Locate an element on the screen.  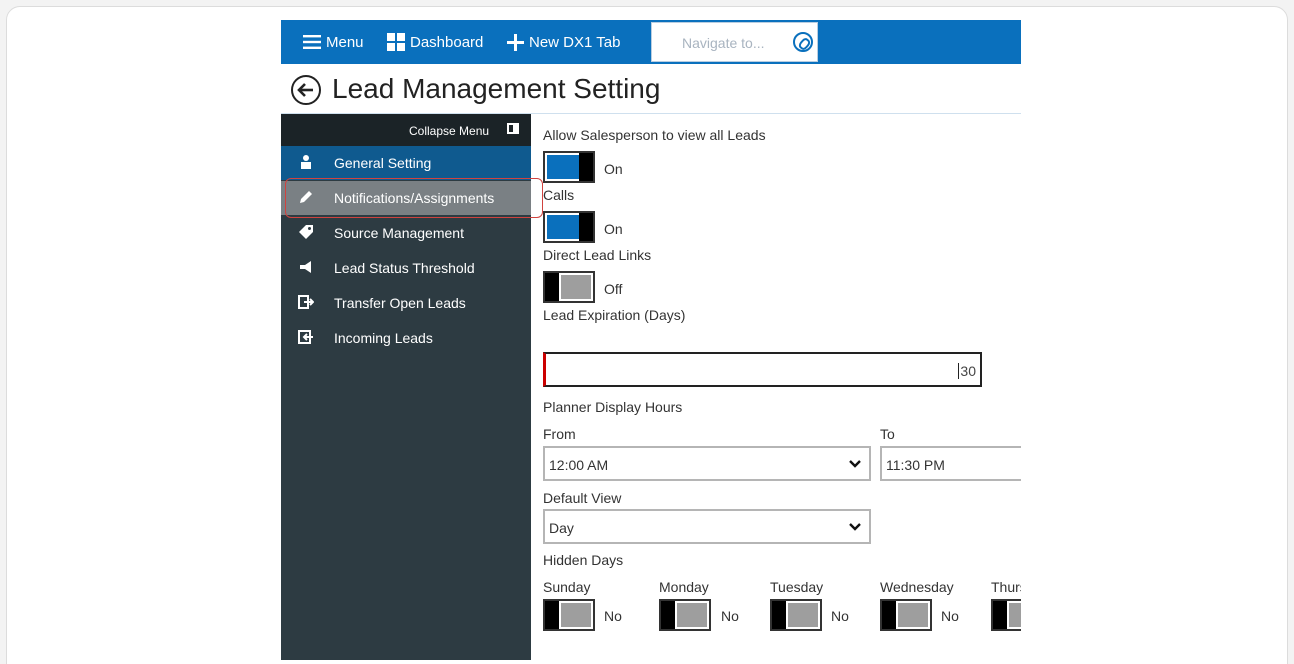
day-toggle-sunday is located at coordinates (569, 615).